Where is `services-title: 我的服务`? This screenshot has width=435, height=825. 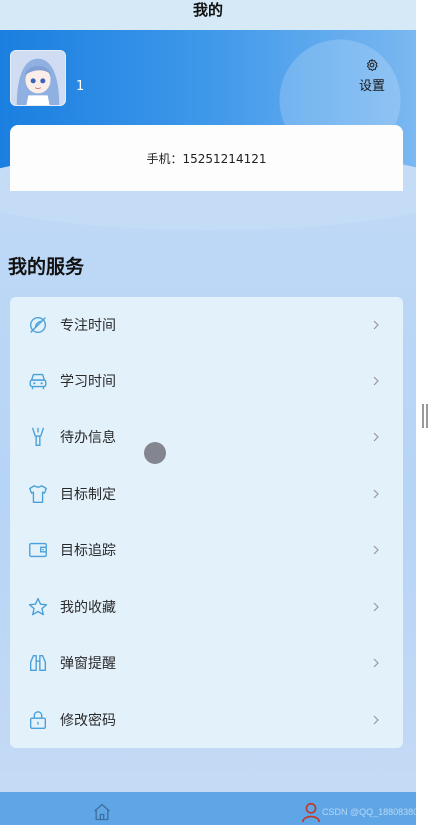
services-title: 我的服务 is located at coordinates (46, 267).